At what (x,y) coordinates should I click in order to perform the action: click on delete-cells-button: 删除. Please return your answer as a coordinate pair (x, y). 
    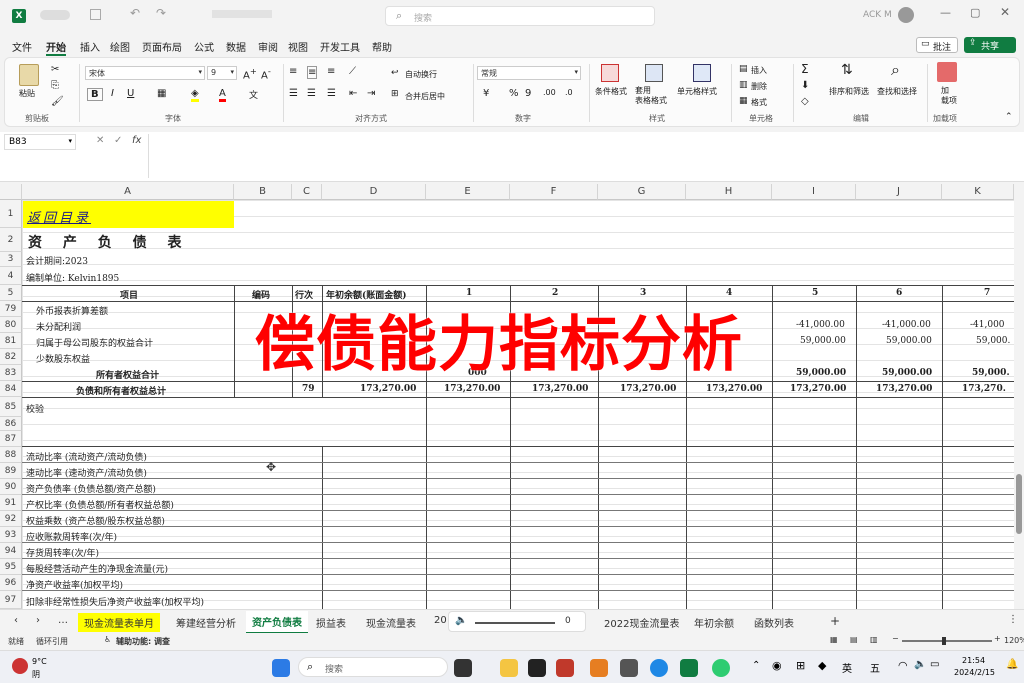
    Looking at the image, I should click on (759, 86).